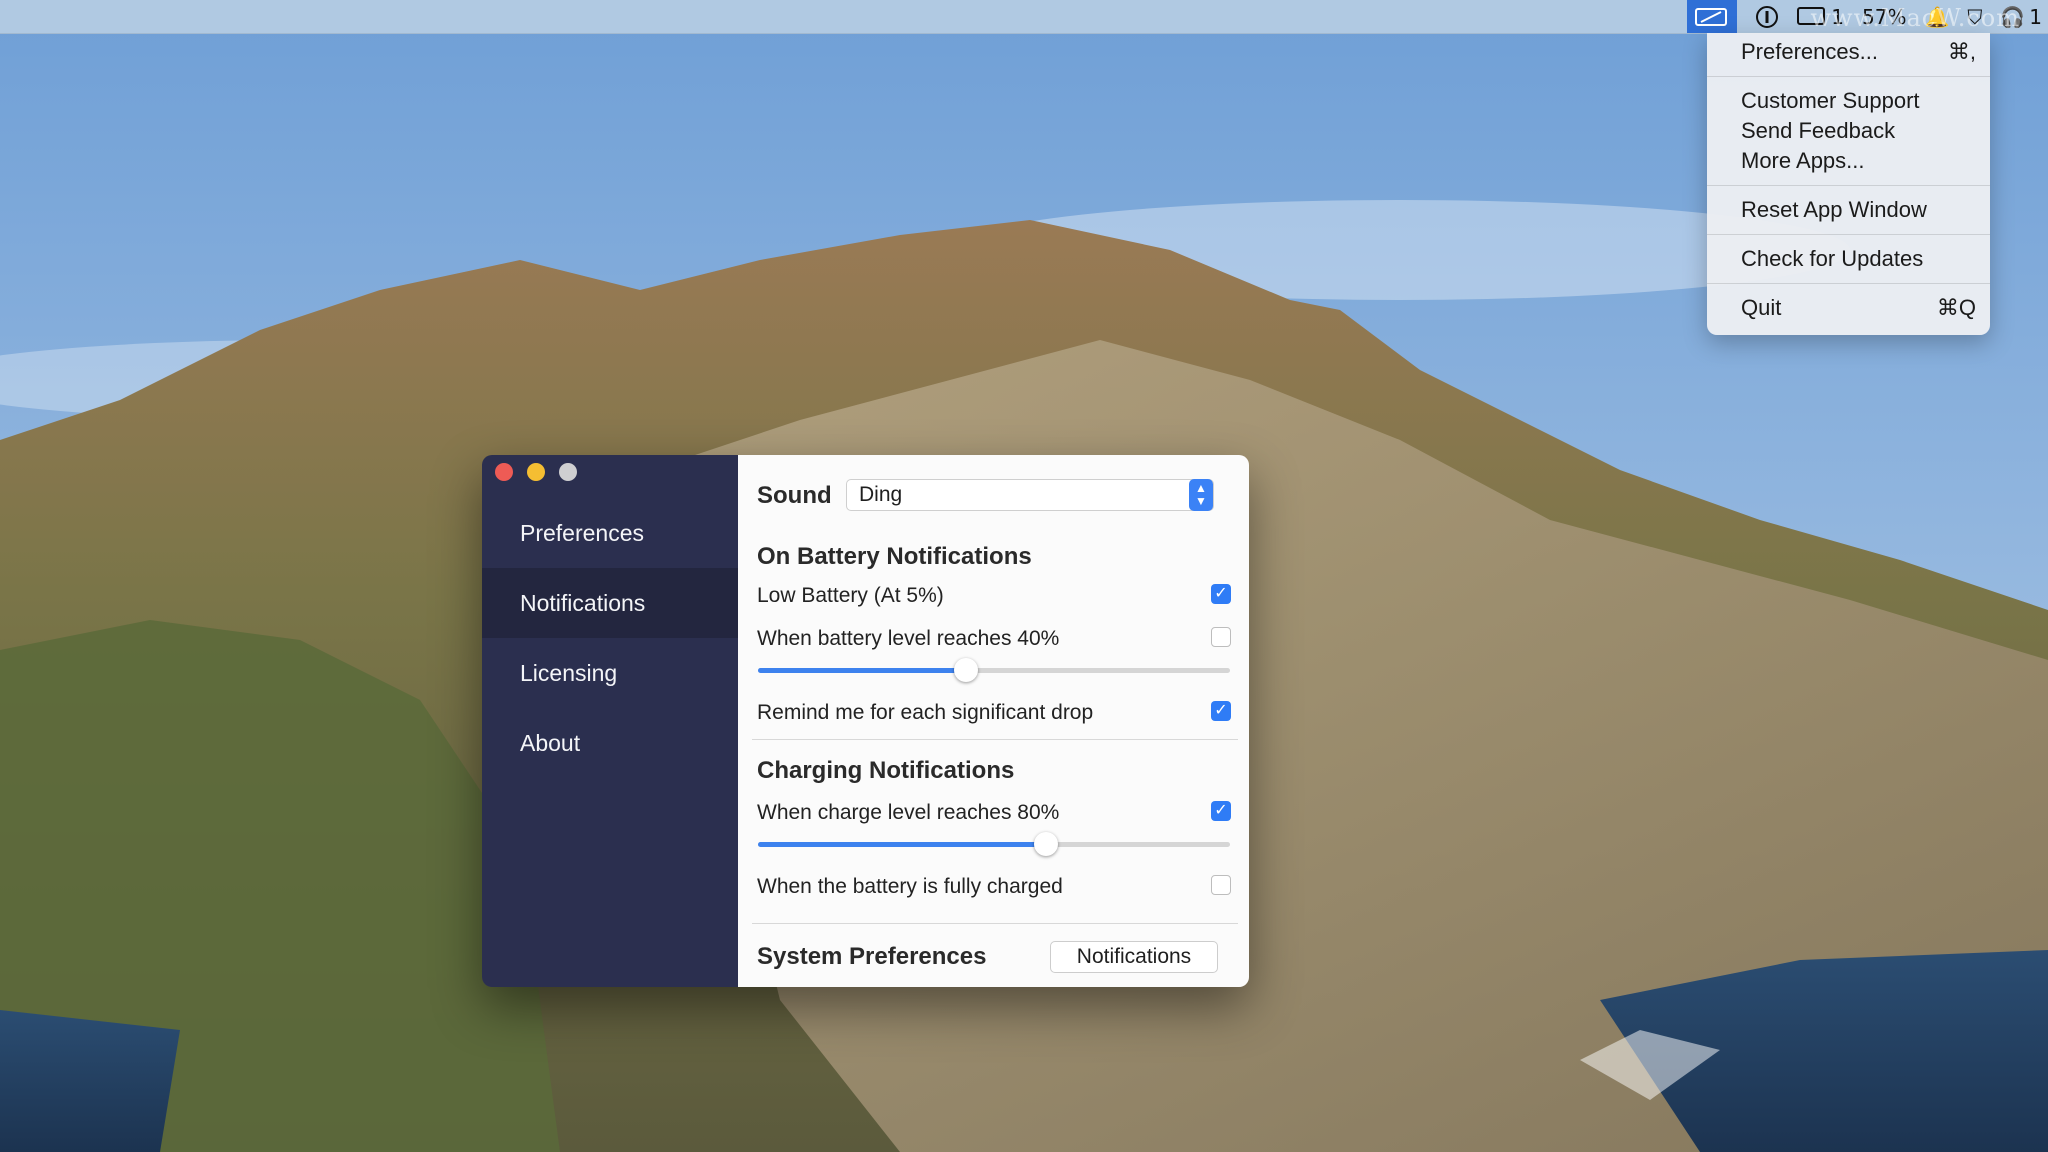 Image resolution: width=2048 pixels, height=1152 pixels. I want to click on zoom-button, so click(568, 472).